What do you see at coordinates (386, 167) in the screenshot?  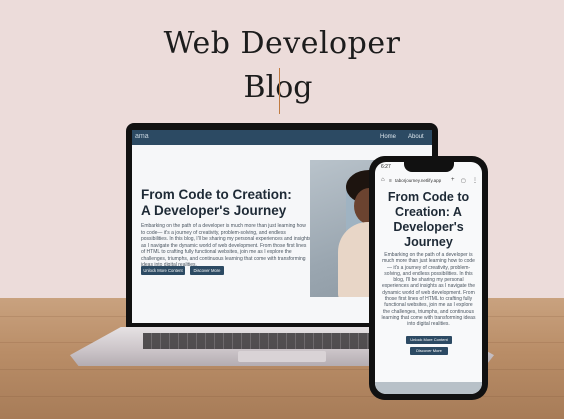 I see `phone-status-time: 6:27` at bounding box center [386, 167].